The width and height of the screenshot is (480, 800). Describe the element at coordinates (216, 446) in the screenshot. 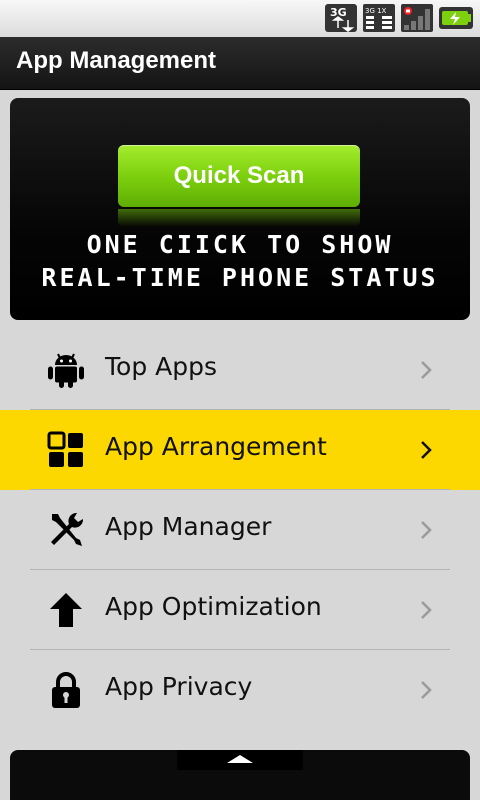

I see `menu-item-label: App Arrangement` at that location.